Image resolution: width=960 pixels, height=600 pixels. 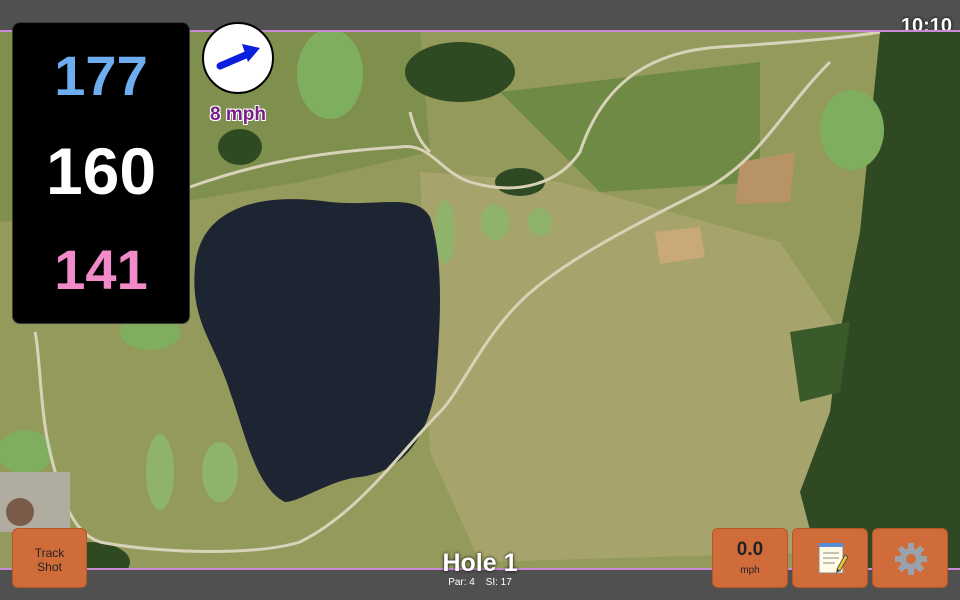 What do you see at coordinates (498, 582) in the screenshot?
I see `hole-stroke-index: SI: 17` at bounding box center [498, 582].